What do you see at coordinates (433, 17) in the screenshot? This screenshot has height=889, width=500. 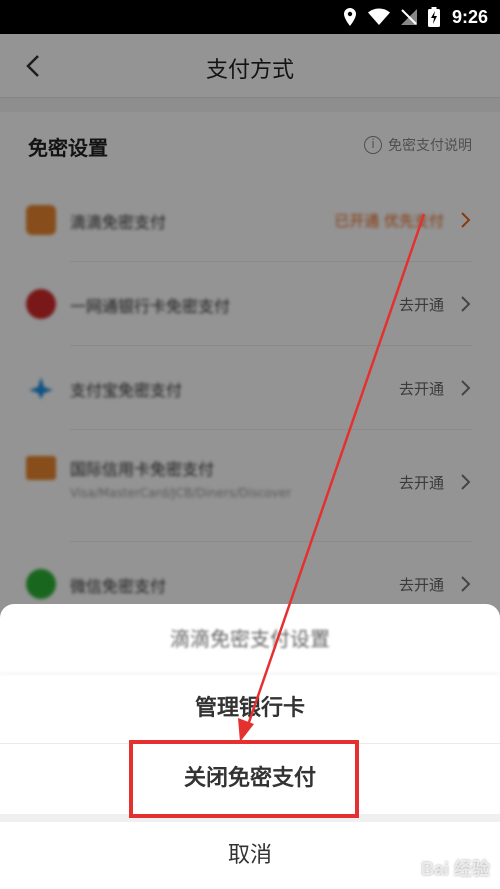 I see `battery-charging-icon` at bounding box center [433, 17].